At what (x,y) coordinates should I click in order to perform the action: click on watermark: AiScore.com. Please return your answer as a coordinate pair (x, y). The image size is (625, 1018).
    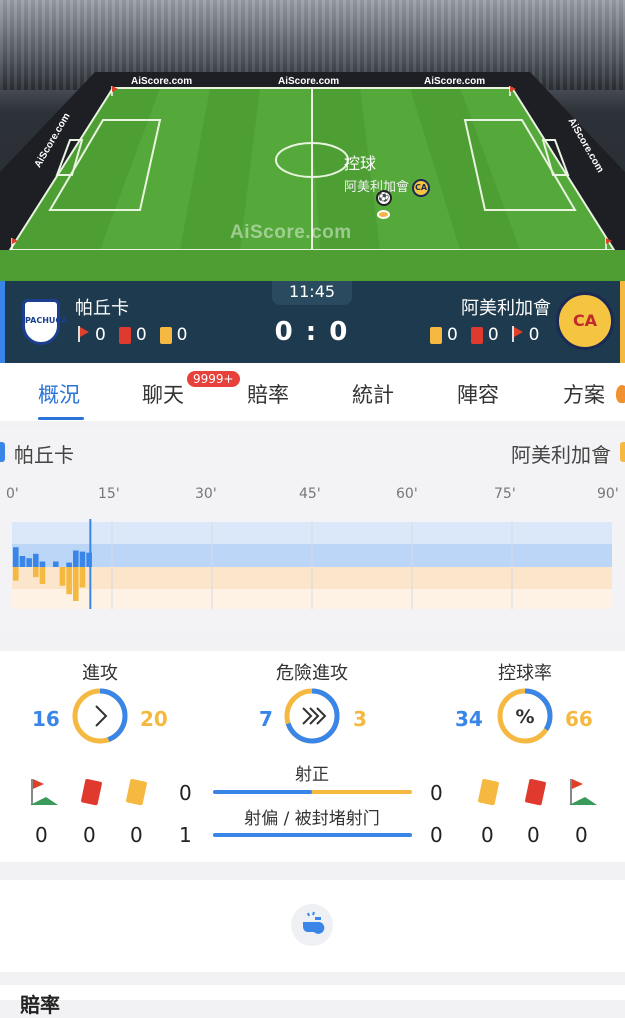
    Looking at the image, I should click on (291, 232).